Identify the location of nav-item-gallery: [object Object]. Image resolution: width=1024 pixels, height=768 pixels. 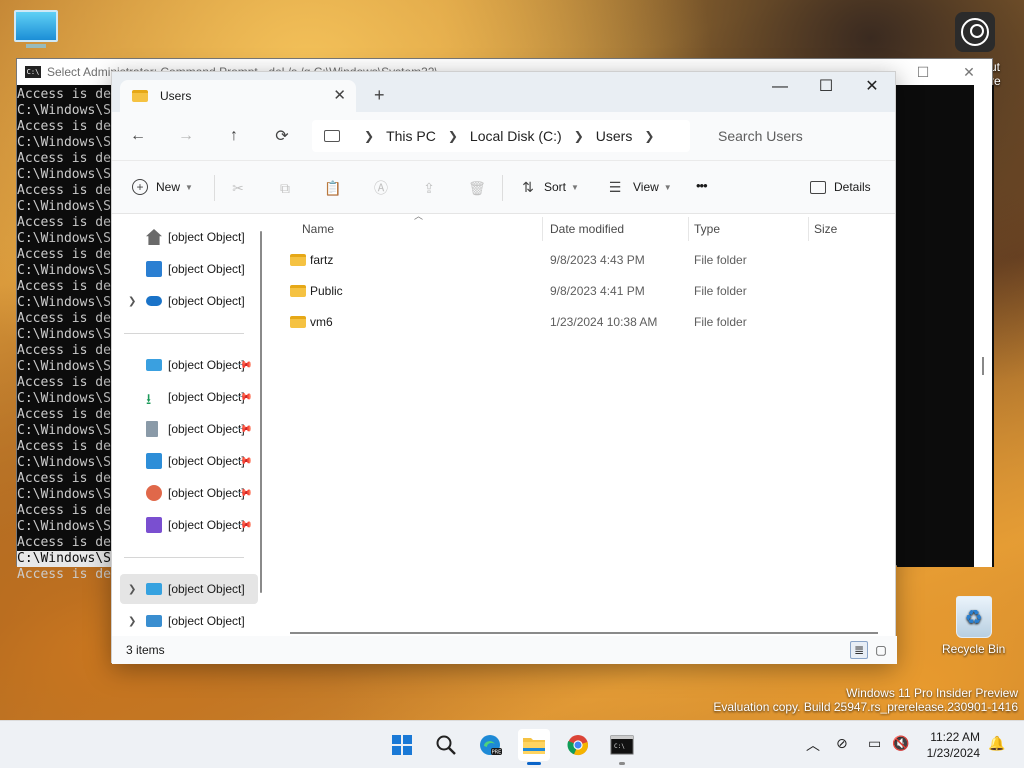
(189, 269).